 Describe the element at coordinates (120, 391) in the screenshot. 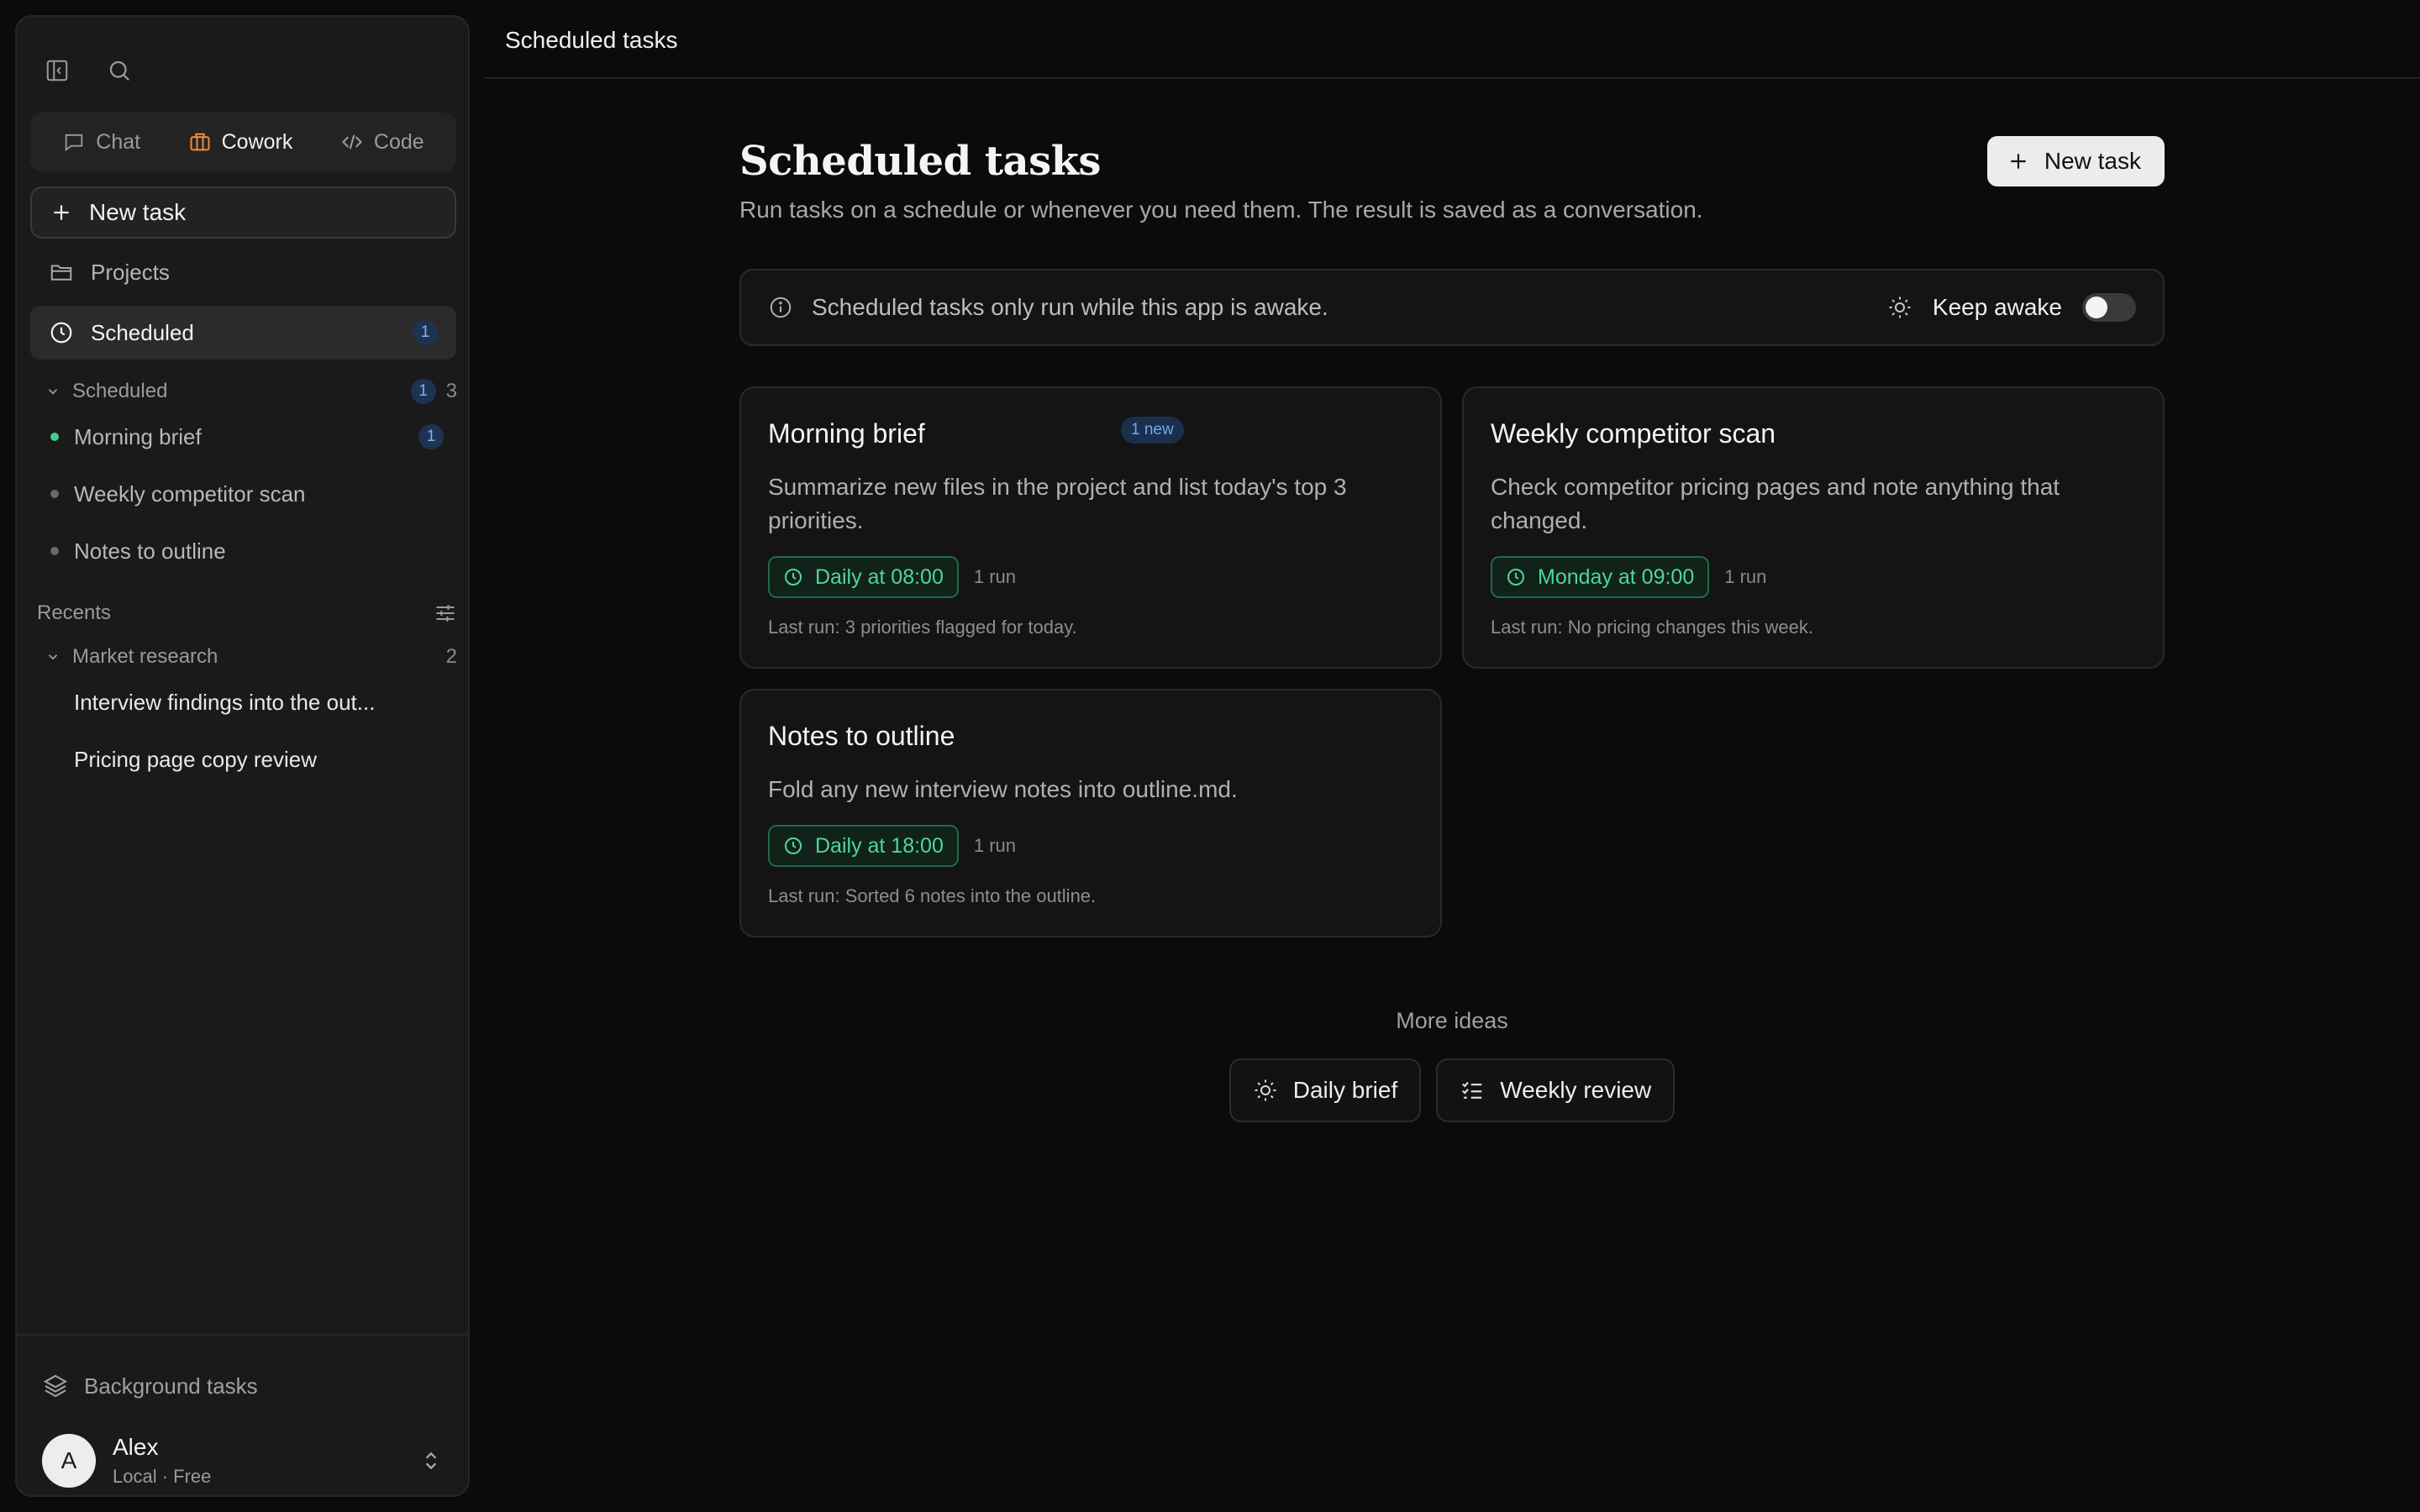

I see `scheduled-group-label: Scheduled` at that location.